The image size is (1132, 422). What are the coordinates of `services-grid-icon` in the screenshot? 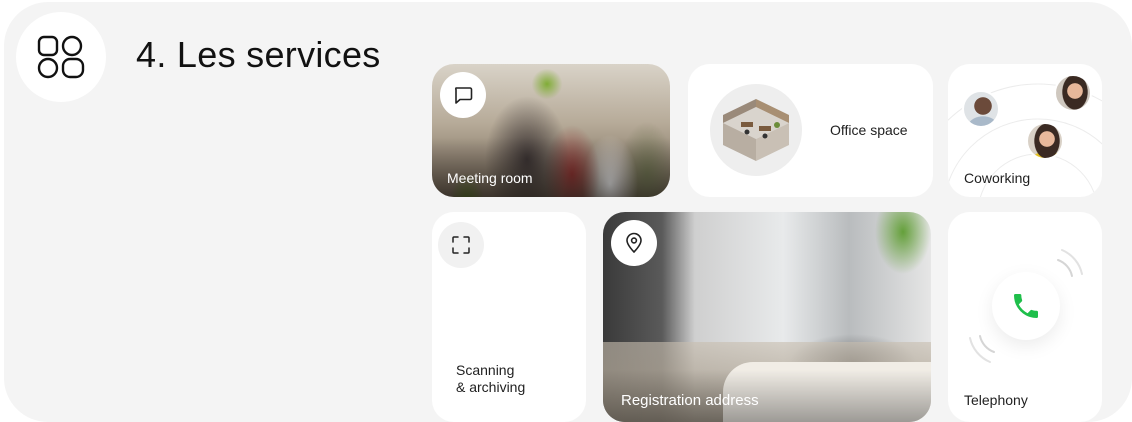 It's located at (61, 57).